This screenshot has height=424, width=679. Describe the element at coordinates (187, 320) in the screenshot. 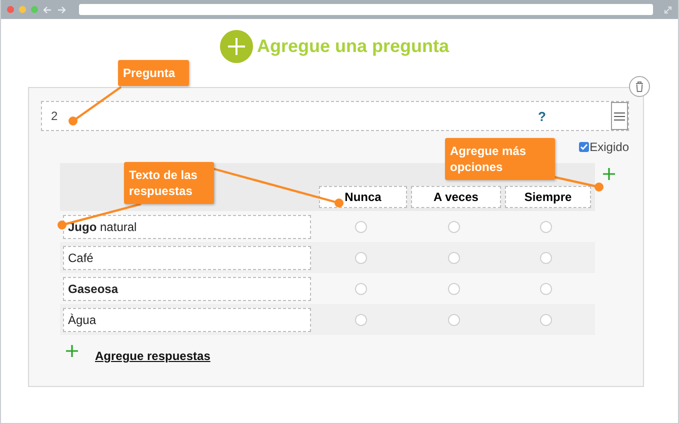

I see `answer-field: Àgua` at that location.